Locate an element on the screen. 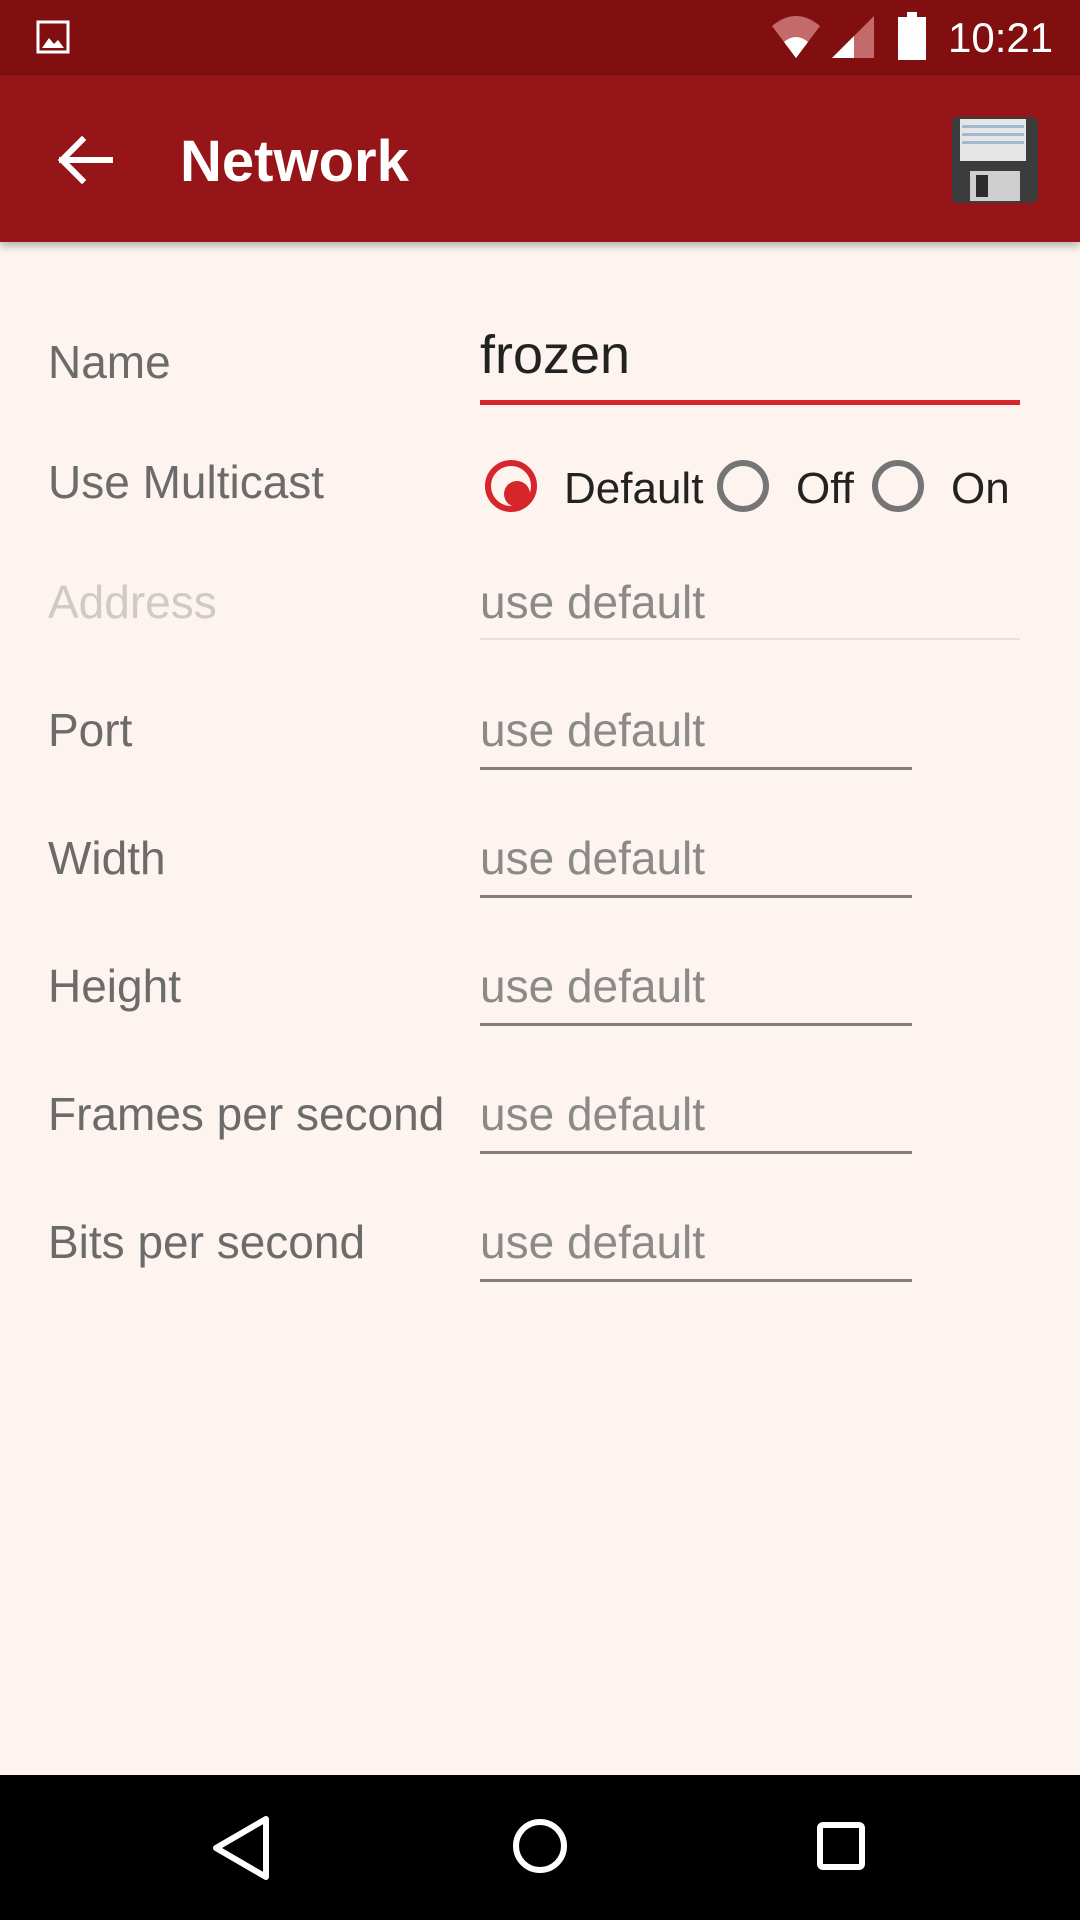 This screenshot has width=1080, height=1920. radio-checked-icon is located at coordinates (511, 486).